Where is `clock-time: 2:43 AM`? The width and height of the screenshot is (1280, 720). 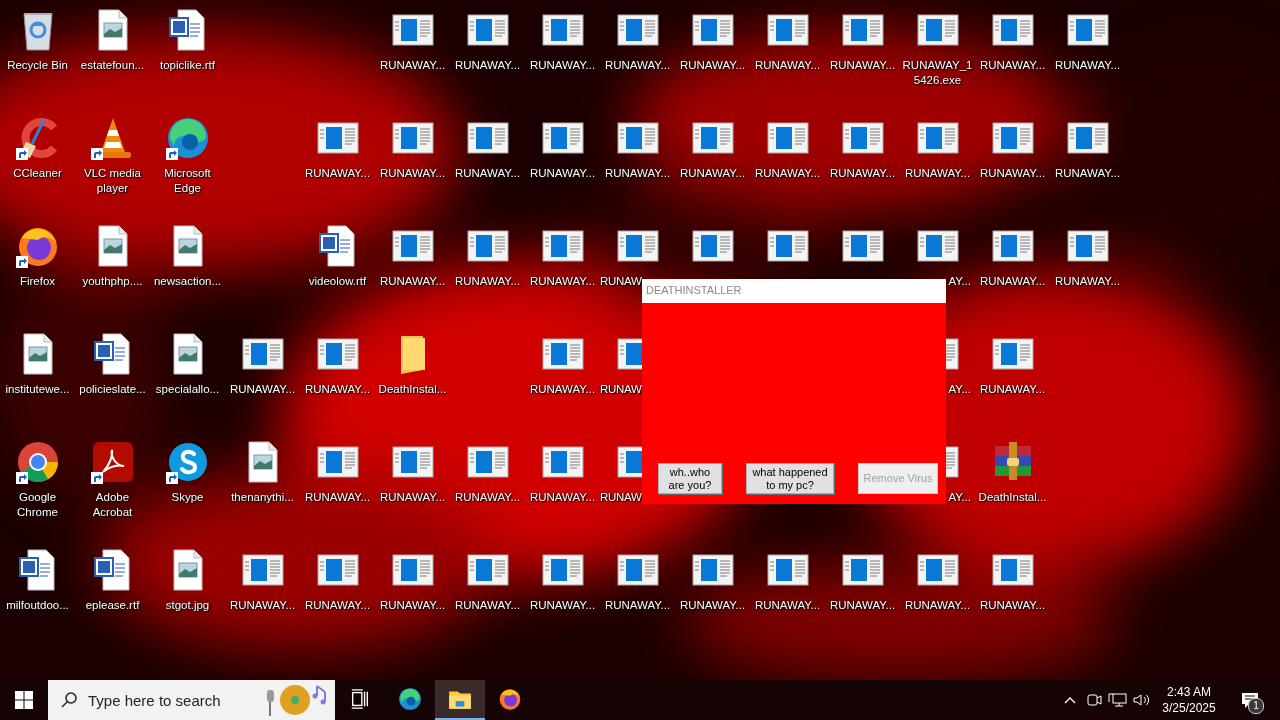 clock-time: 2:43 AM is located at coordinates (1189, 692).